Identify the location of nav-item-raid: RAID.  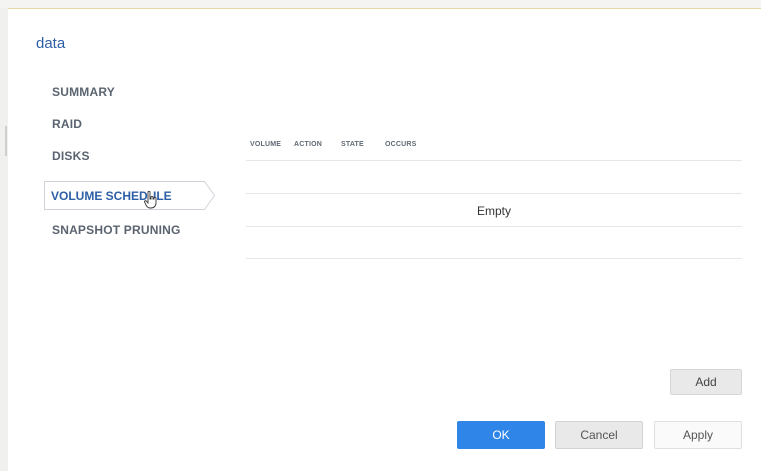
(67, 124).